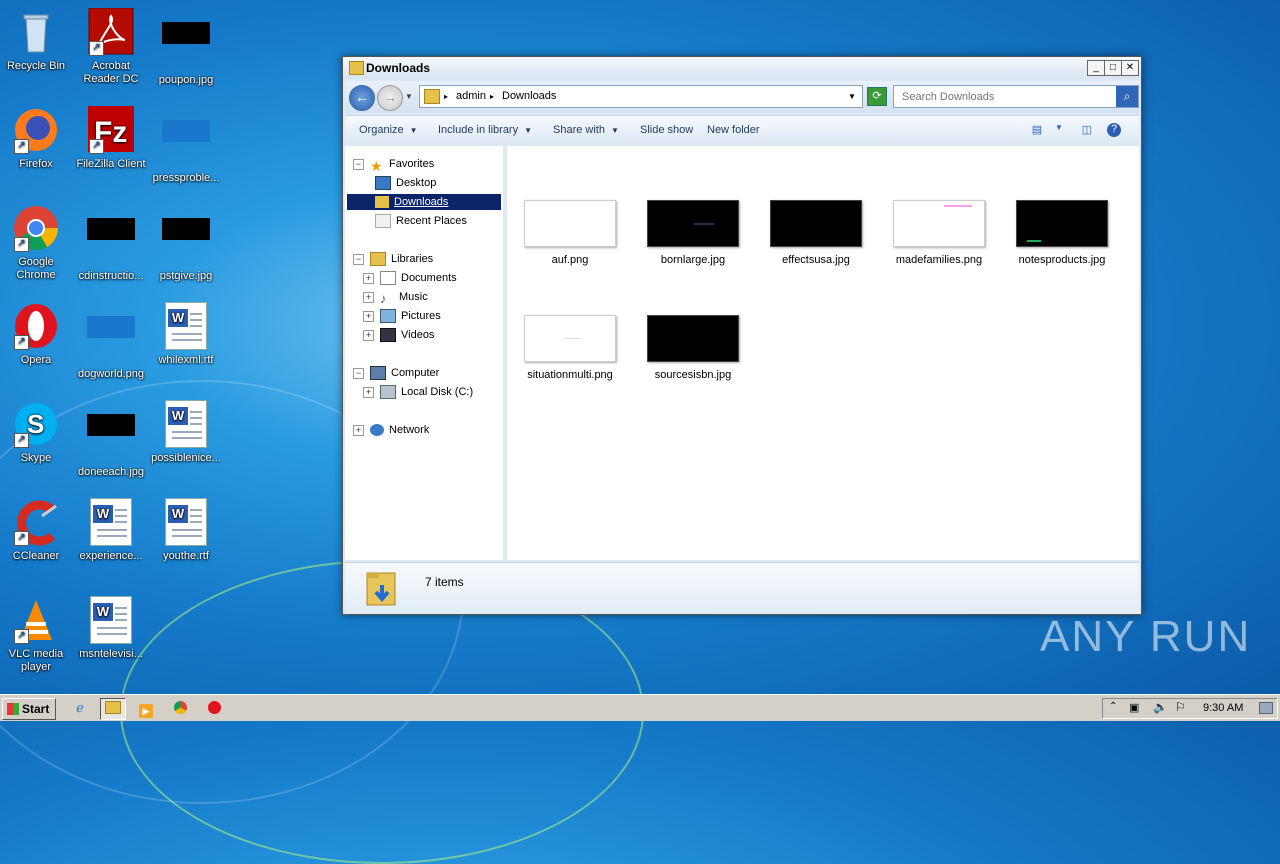 The image size is (1280, 864). I want to click on taskbar-media-player: ▶, so click(146, 708).